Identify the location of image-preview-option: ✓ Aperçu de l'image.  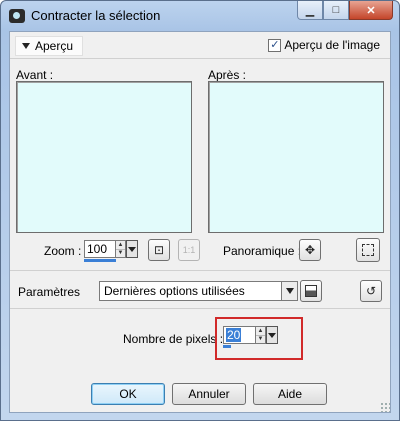
(324, 45).